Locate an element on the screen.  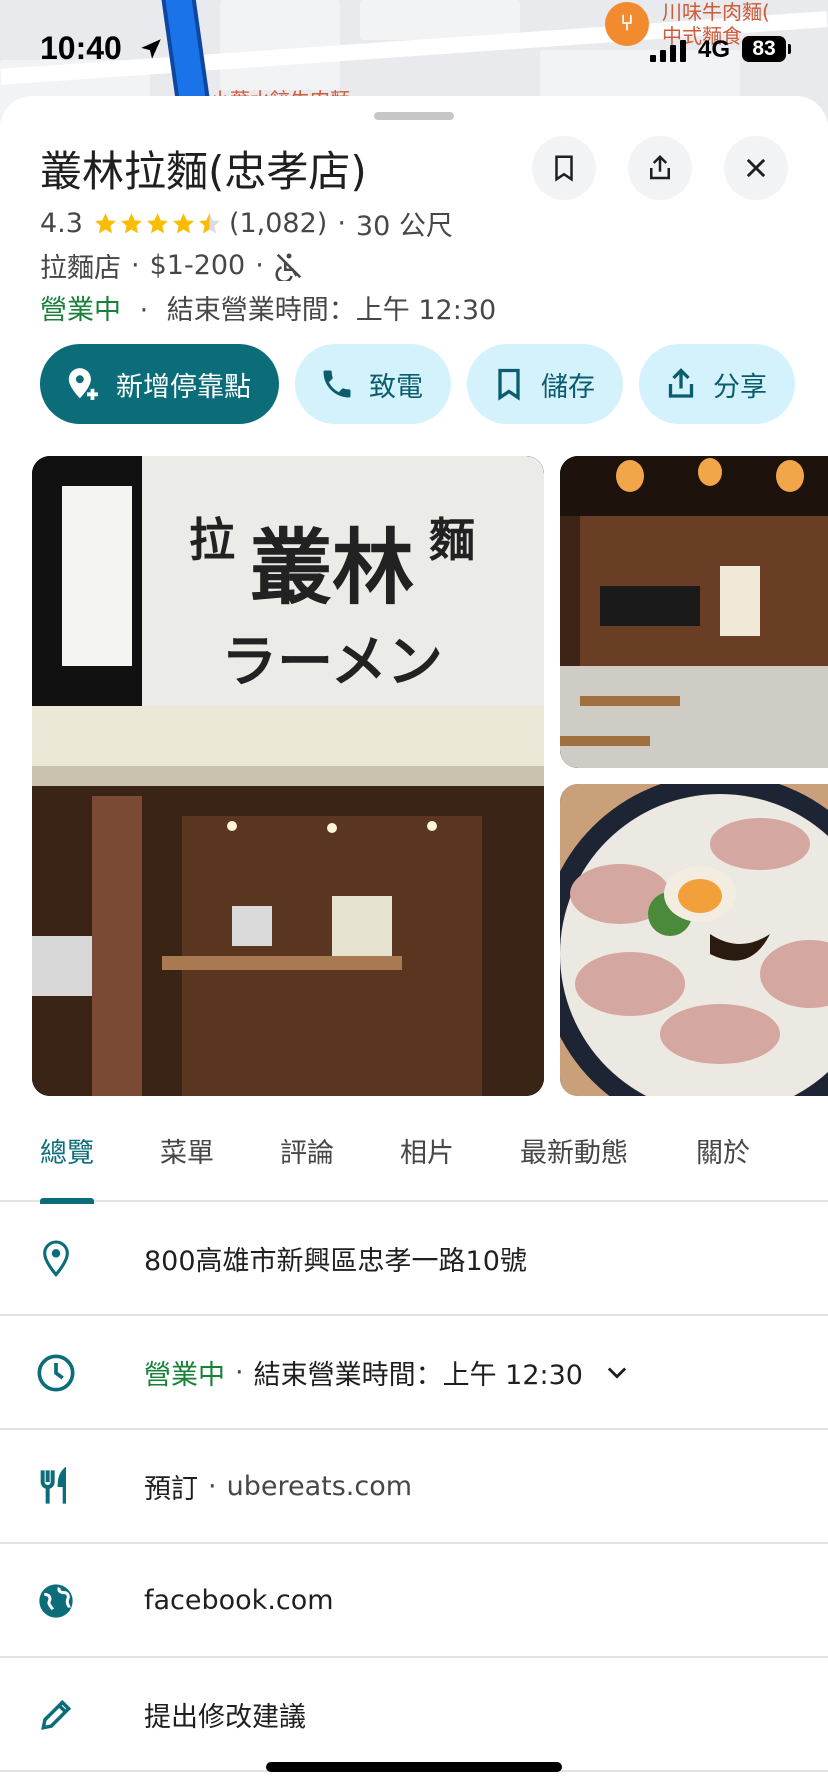
suggest-edit-row: 提出修改建議 is located at coordinates (414, 1715).